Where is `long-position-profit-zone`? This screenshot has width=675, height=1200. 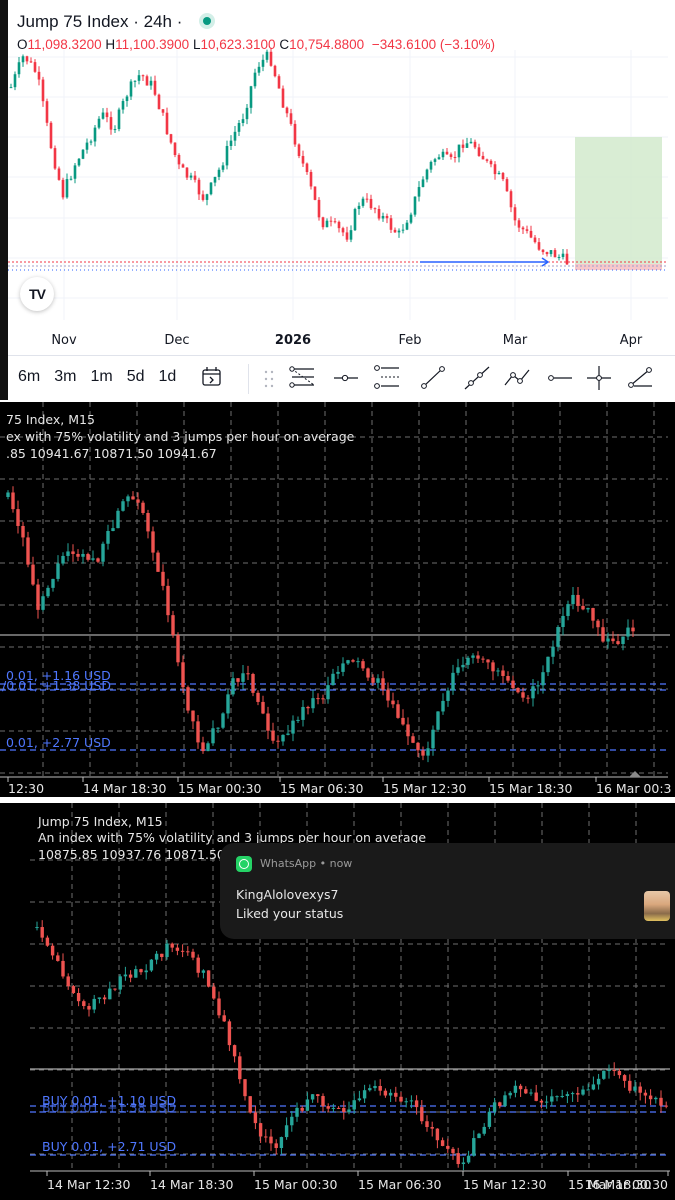 long-position-profit-zone is located at coordinates (618, 200).